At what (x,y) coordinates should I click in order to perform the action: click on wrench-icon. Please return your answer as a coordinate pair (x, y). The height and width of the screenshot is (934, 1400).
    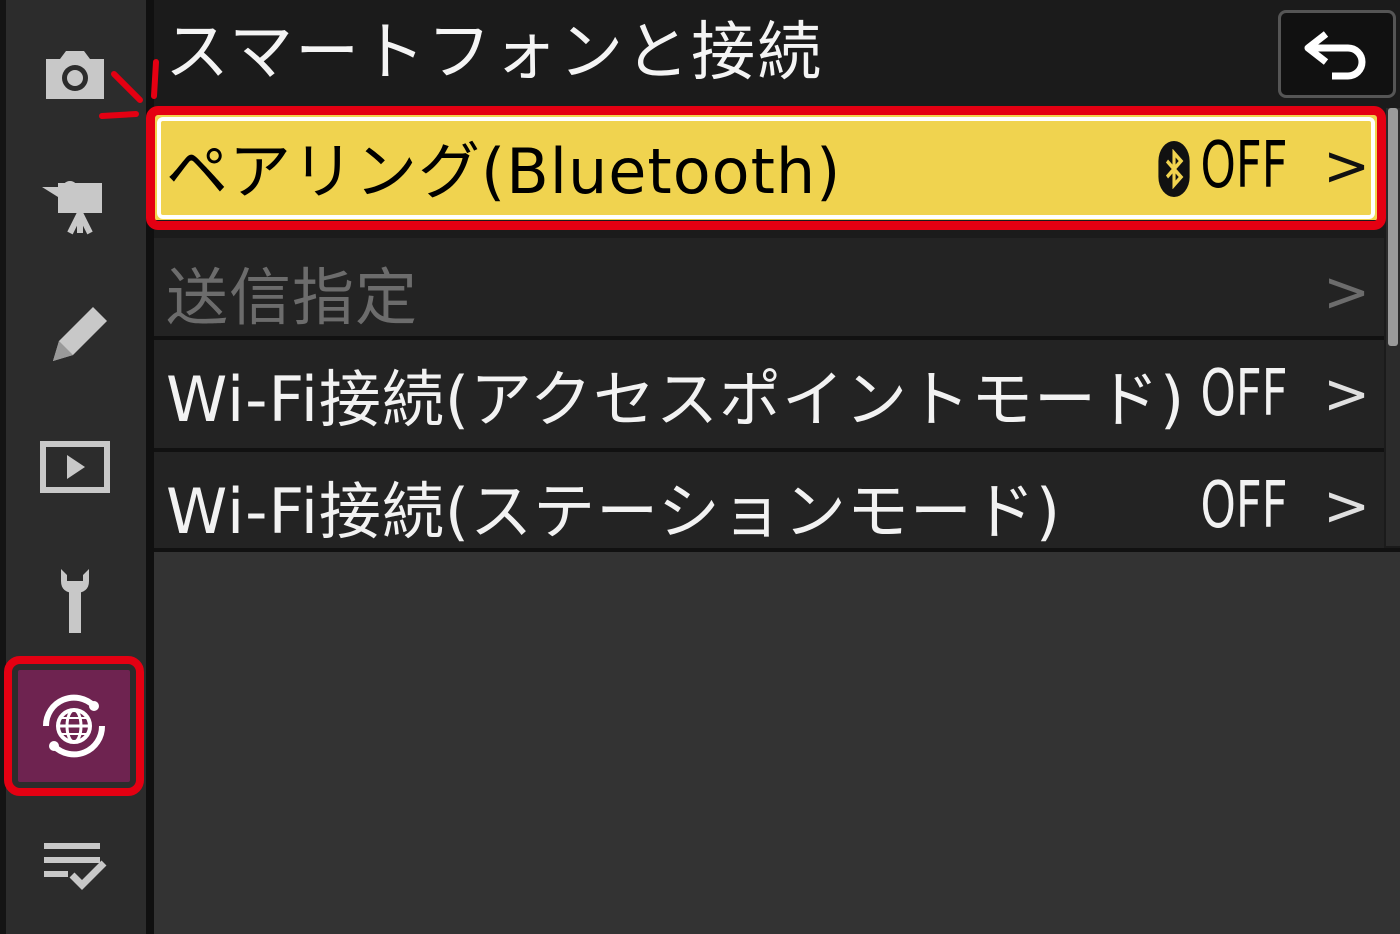
    Looking at the image, I should click on (75, 600).